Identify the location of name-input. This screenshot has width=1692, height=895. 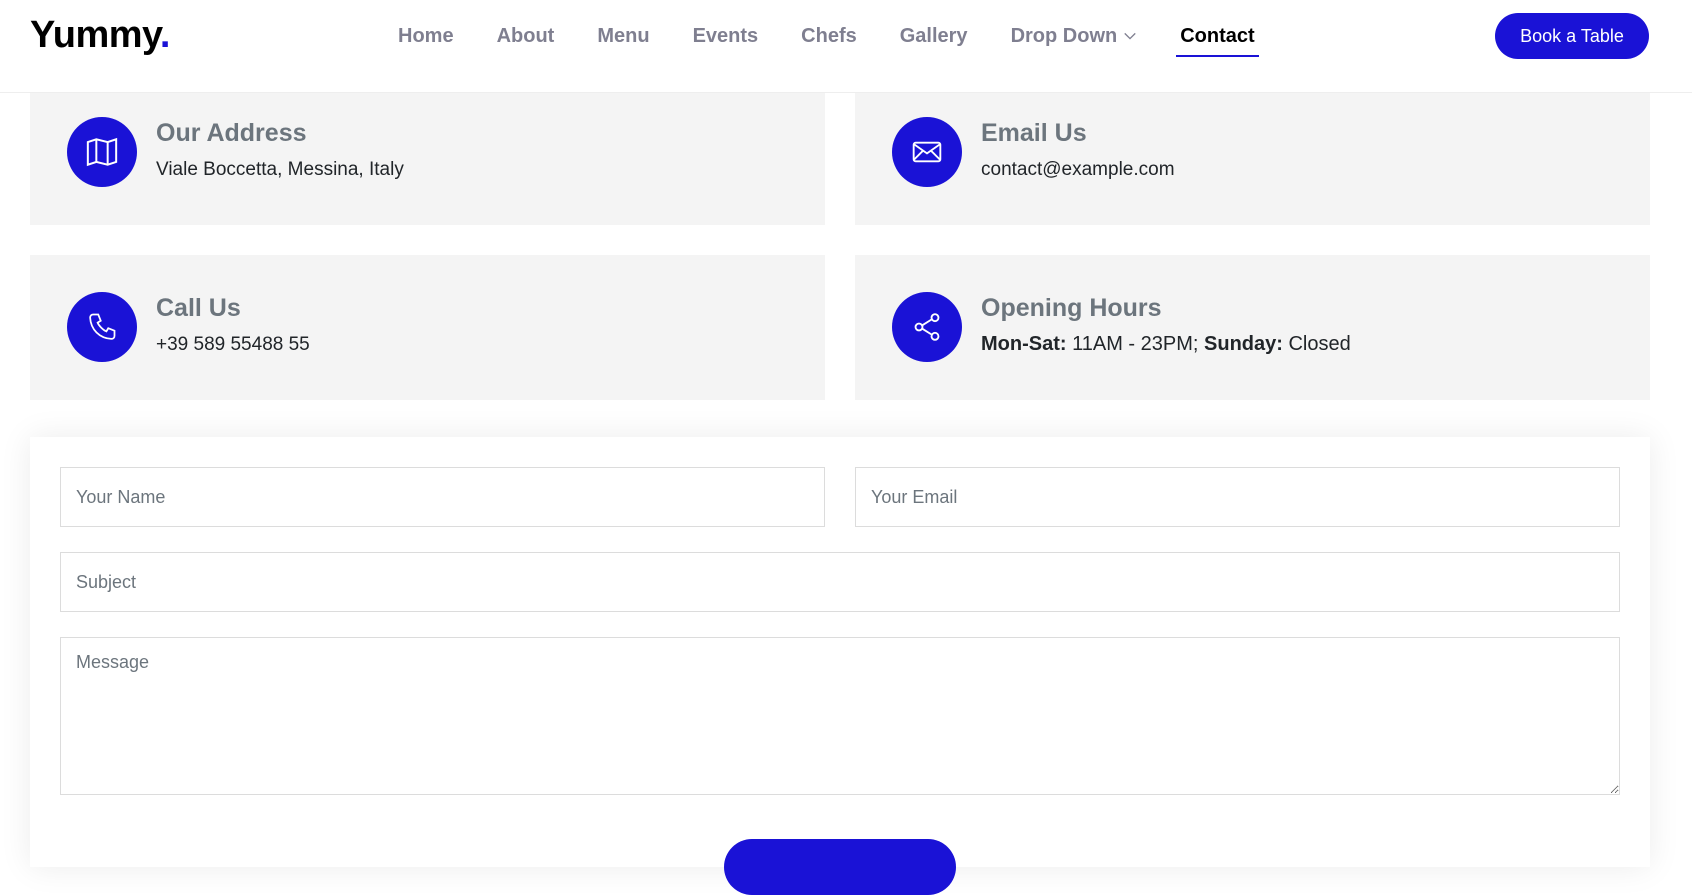
(442, 497).